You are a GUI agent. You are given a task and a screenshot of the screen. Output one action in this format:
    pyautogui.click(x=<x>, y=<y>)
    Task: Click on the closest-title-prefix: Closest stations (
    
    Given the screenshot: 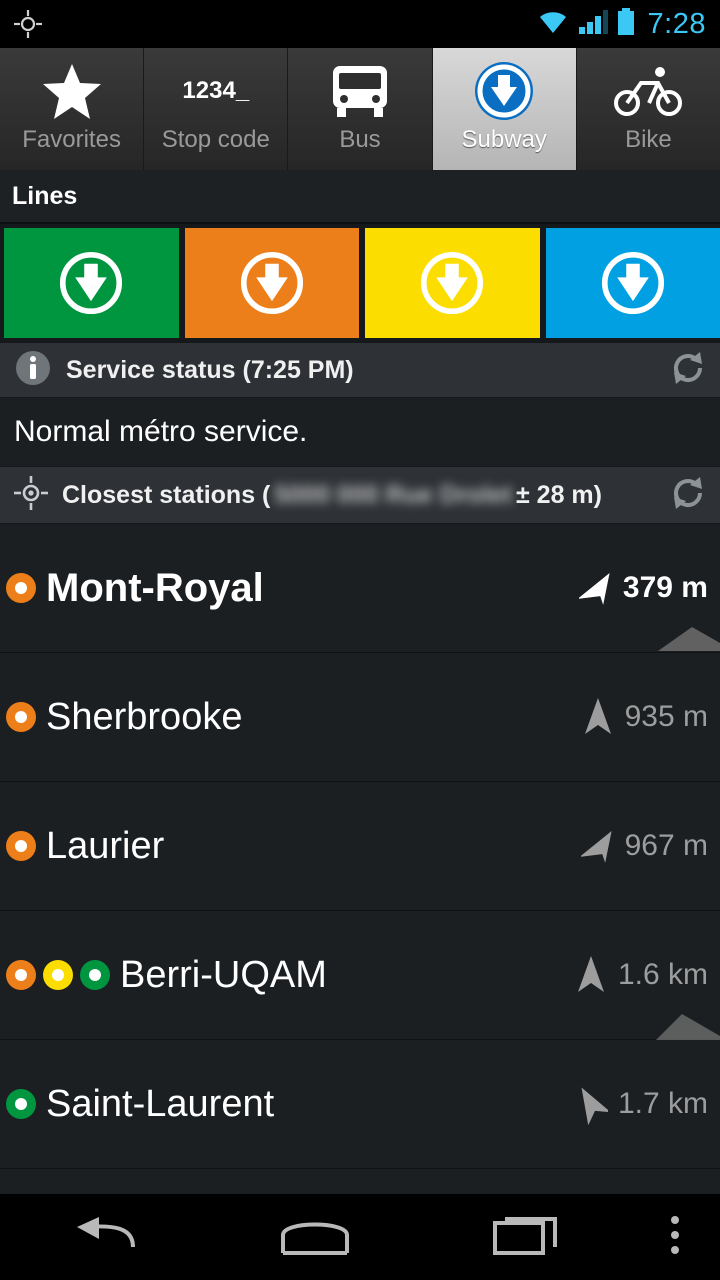 What is the action you would take?
    pyautogui.click(x=166, y=494)
    